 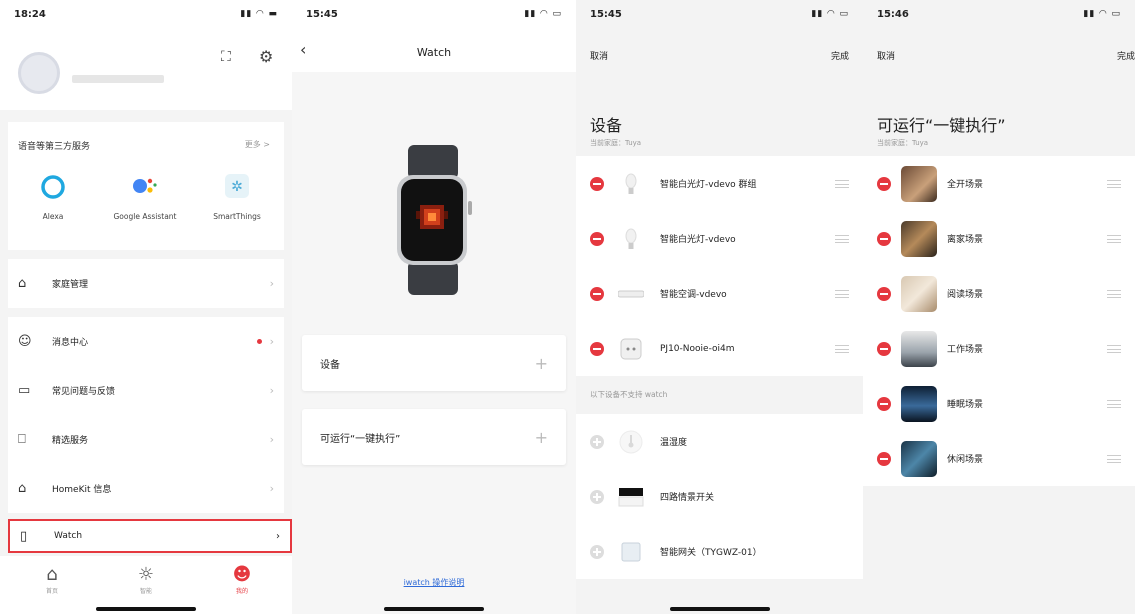 I want to click on list-item: 四路情景开关, so click(x=719, y=496).